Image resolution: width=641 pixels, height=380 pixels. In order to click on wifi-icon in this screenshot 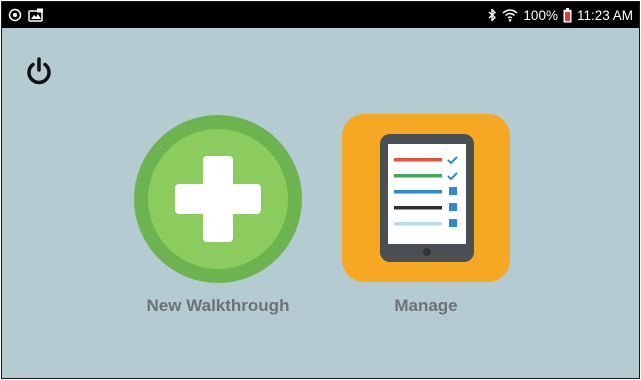, I will do `click(510, 15)`.